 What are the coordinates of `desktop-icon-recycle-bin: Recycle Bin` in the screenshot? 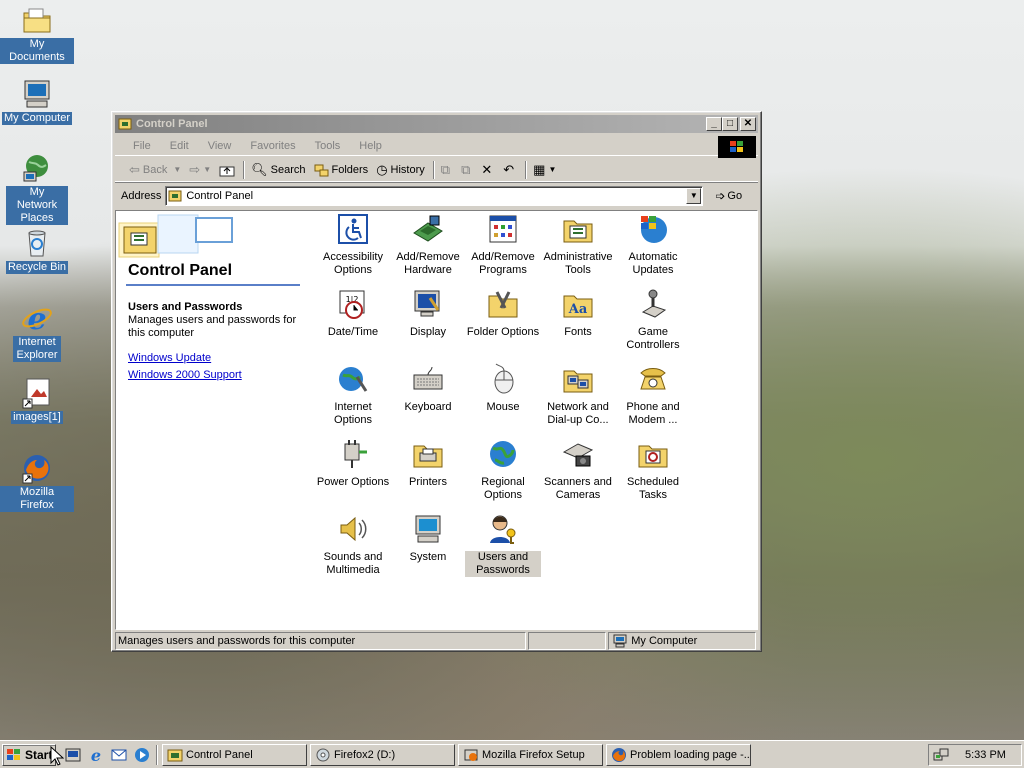 It's located at (37, 250).